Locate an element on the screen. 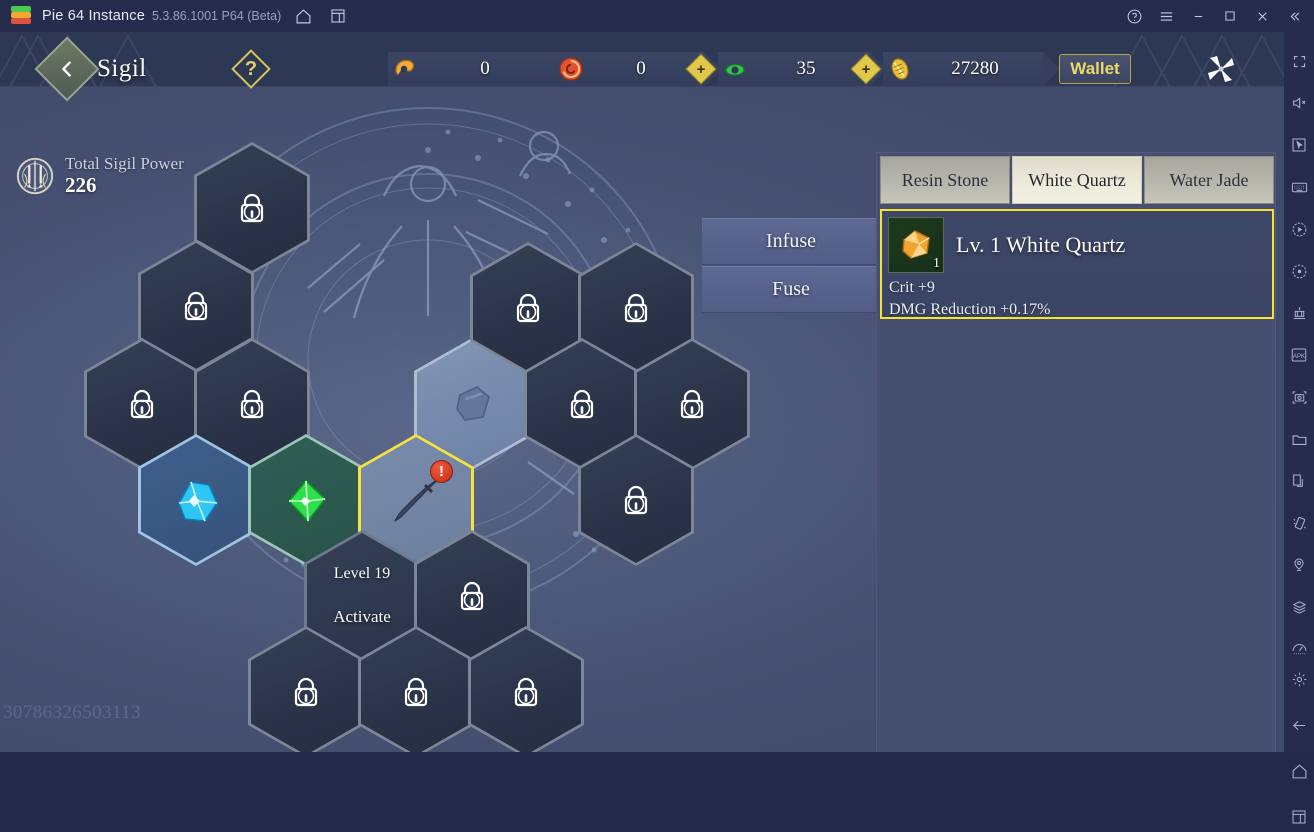 This screenshot has width=1314, height=832. screenshot-icon is located at coordinates (1299, 397).